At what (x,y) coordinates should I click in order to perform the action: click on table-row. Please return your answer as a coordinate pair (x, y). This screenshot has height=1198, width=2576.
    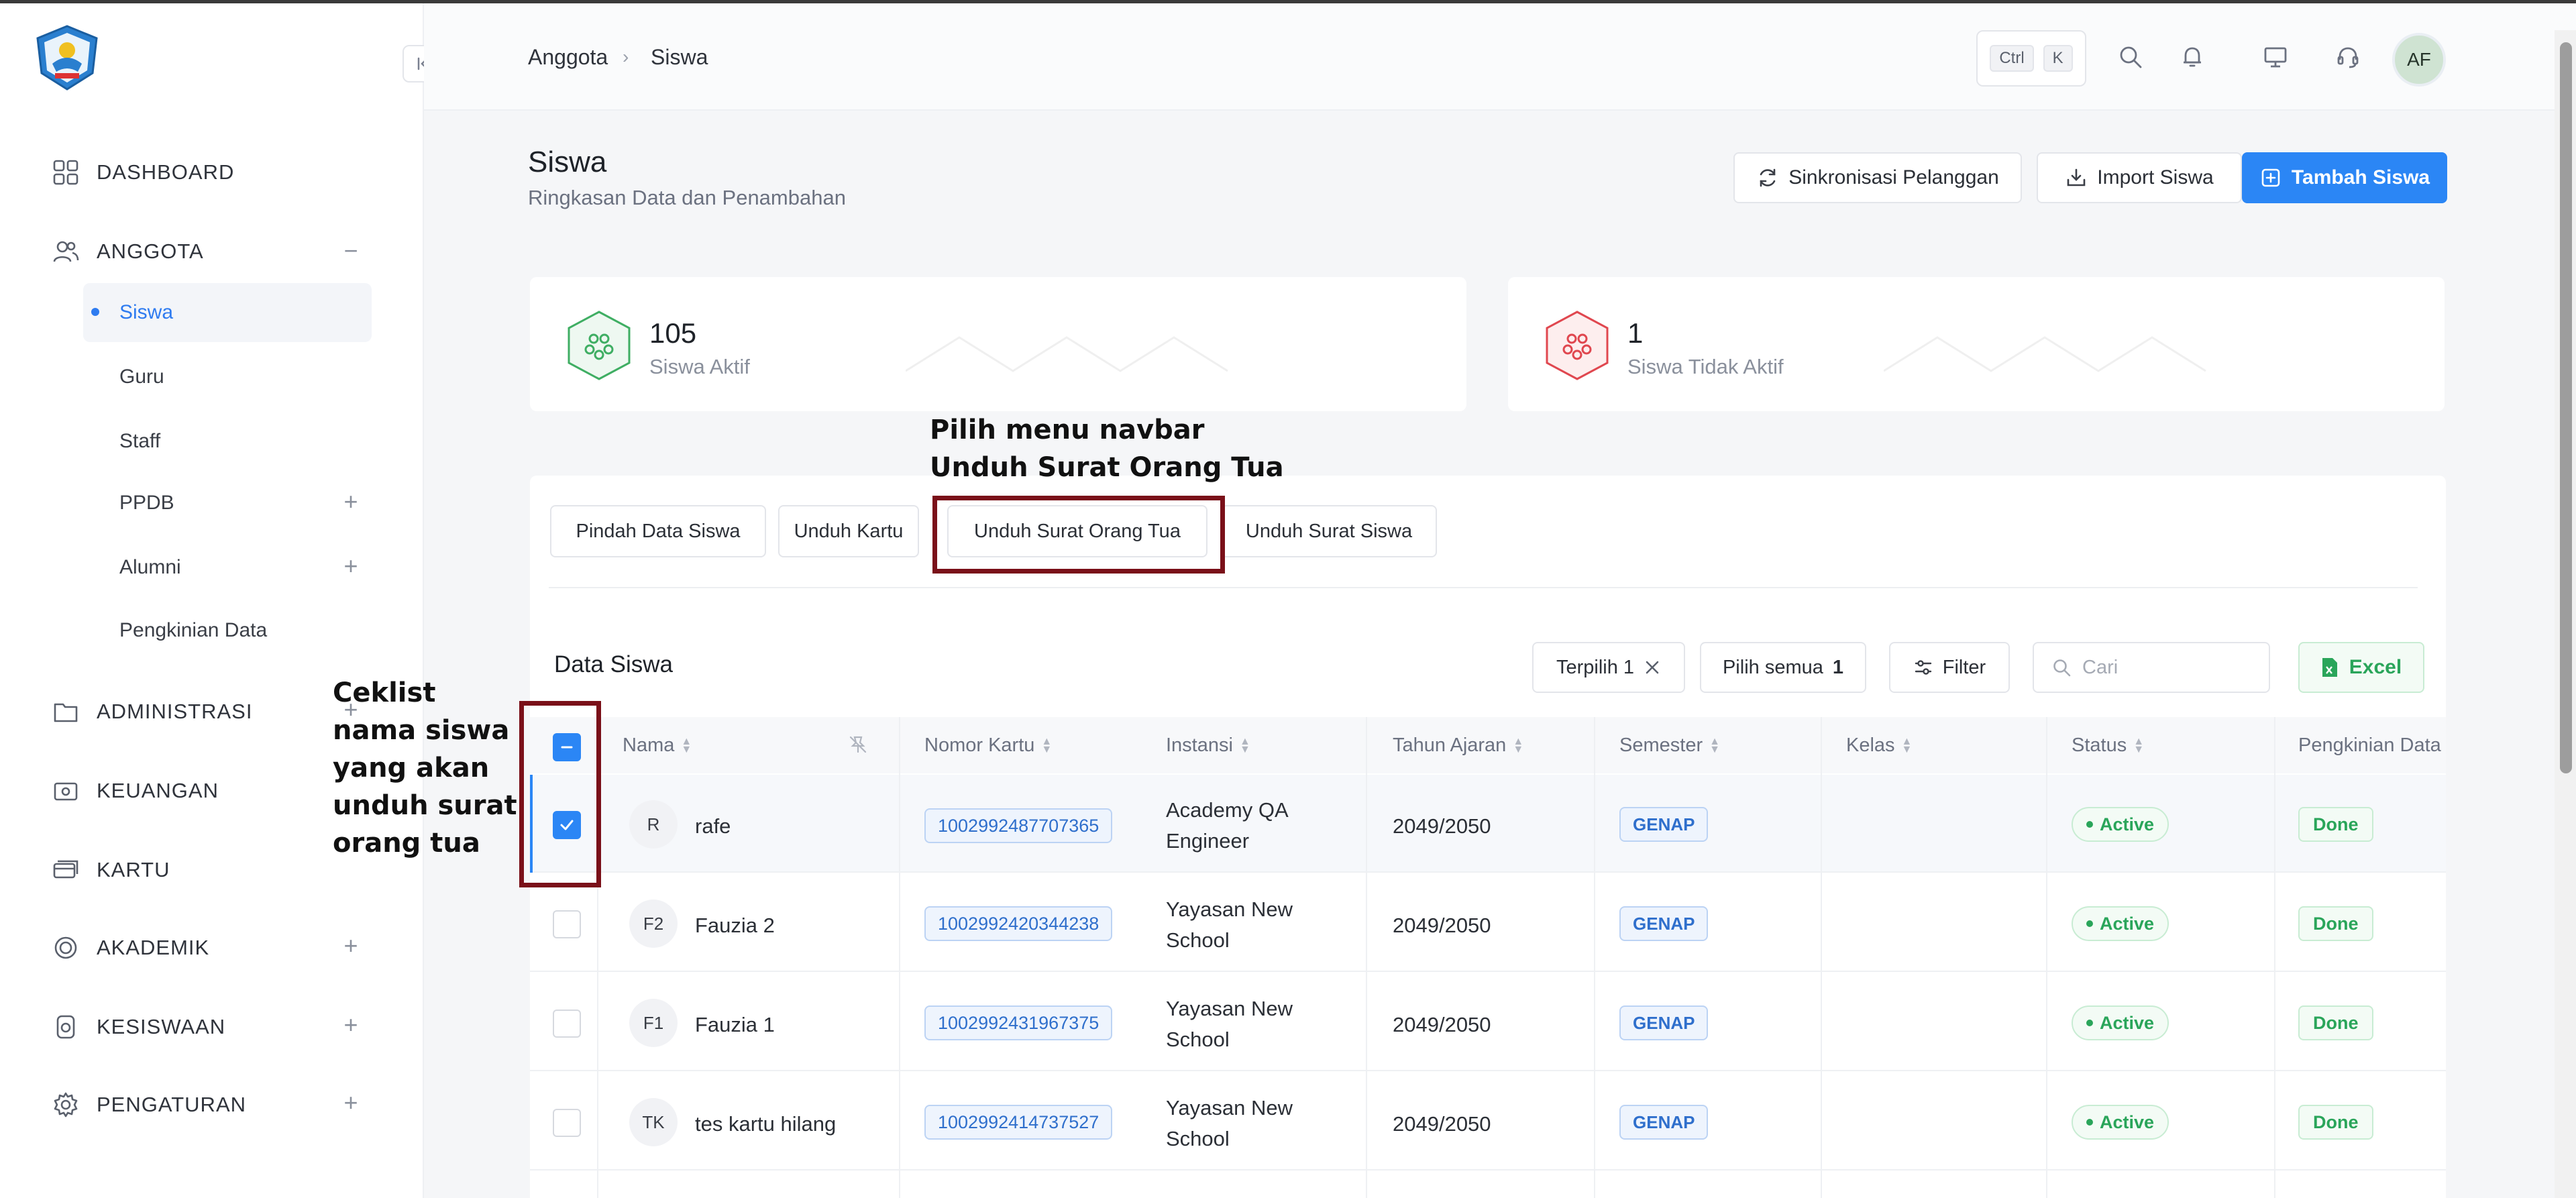
    Looking at the image, I should click on (1488, 1185).